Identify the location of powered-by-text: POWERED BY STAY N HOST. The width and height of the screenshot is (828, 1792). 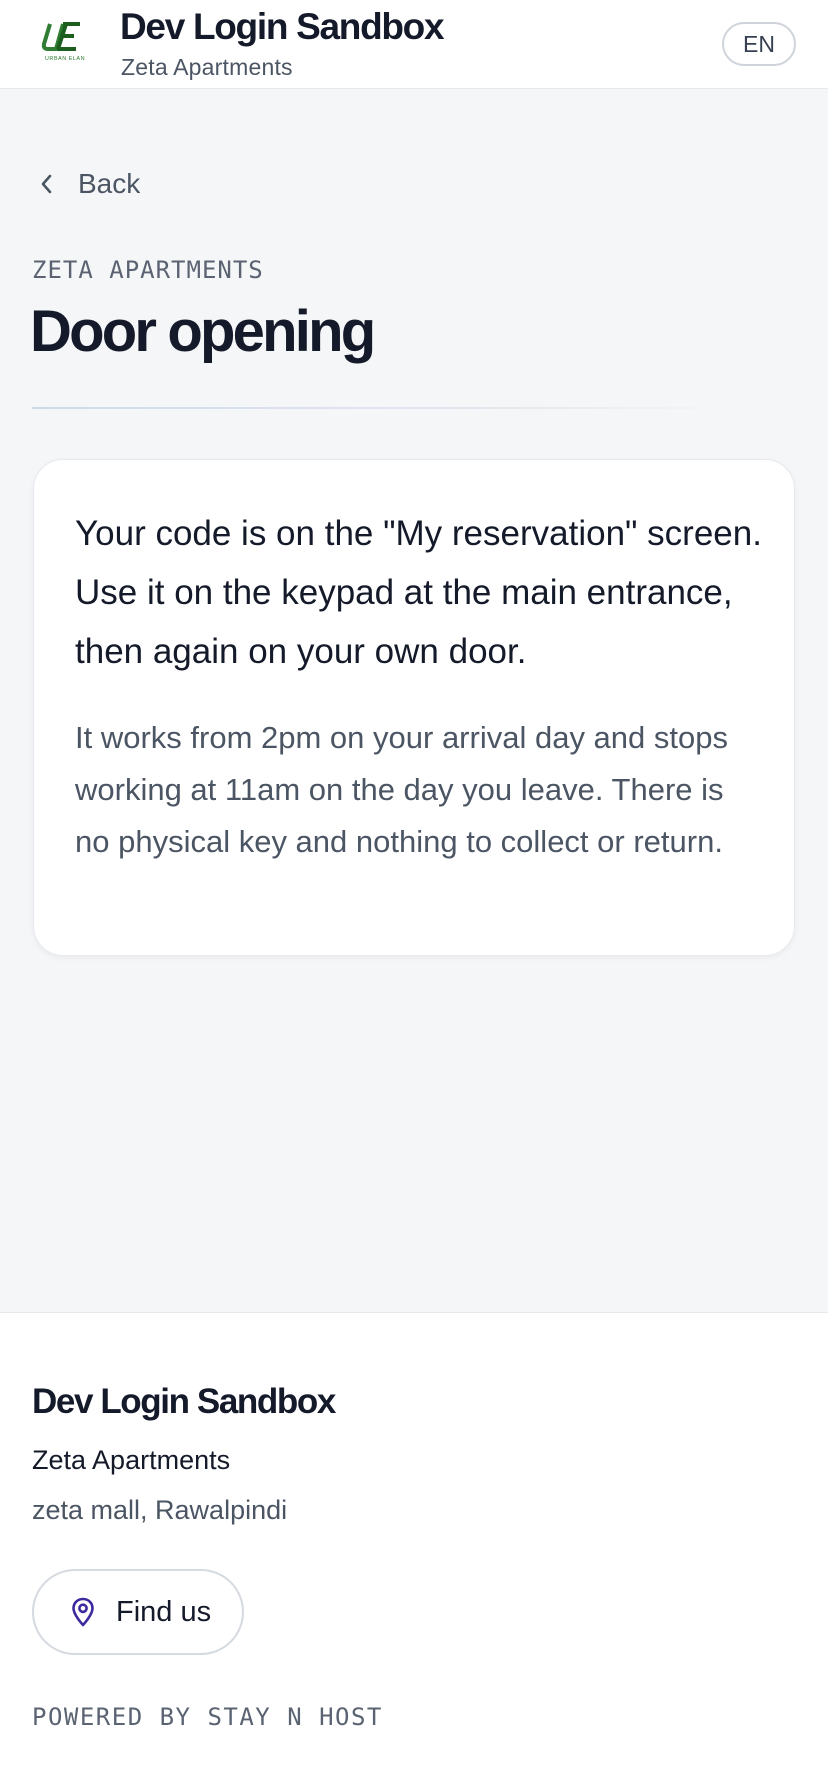
(207, 1717).